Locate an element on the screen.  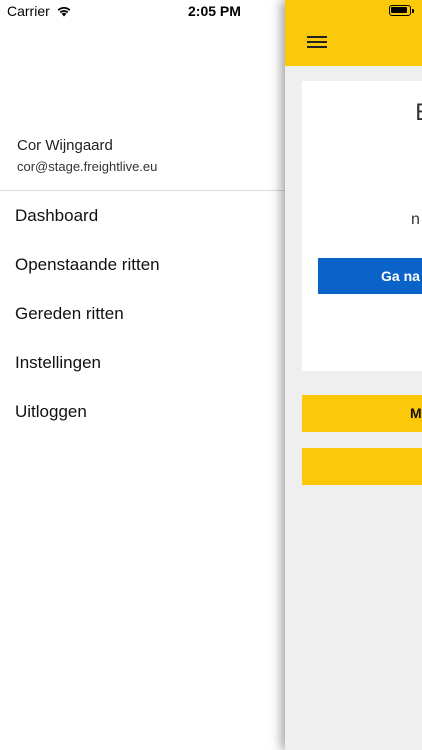
menu-item-instellingen: Instellingen is located at coordinates (142, 365).